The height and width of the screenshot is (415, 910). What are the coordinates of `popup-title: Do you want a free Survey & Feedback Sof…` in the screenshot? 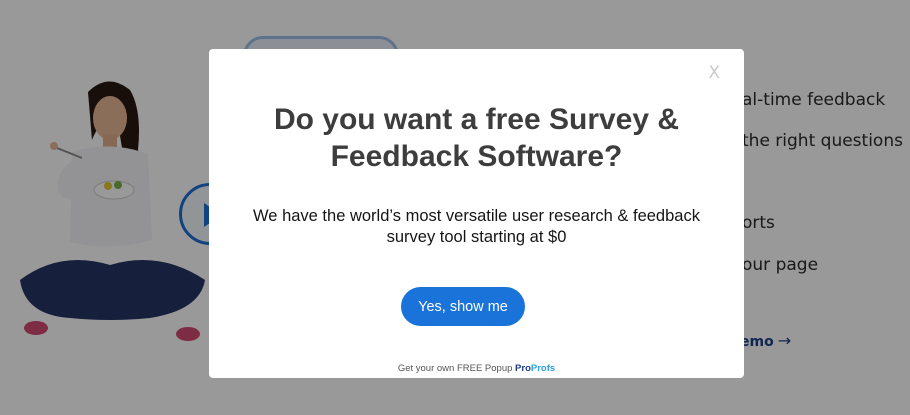 It's located at (476, 138).